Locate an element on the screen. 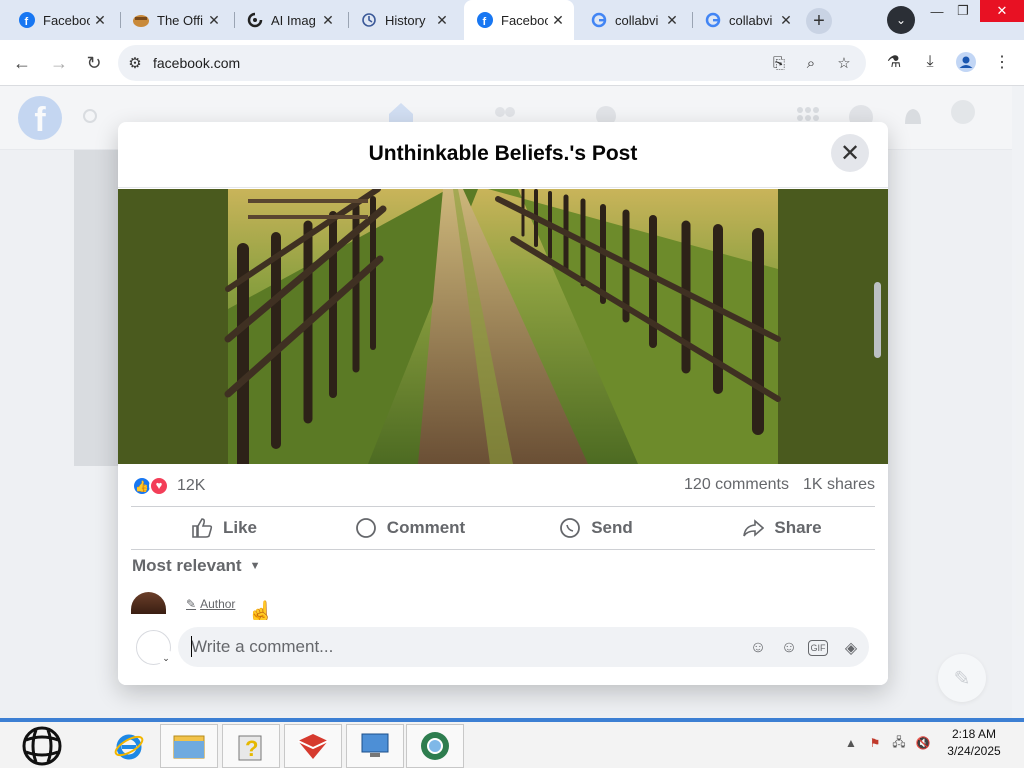 This screenshot has width=1024, height=768. profile-icon is located at coordinates (966, 62).